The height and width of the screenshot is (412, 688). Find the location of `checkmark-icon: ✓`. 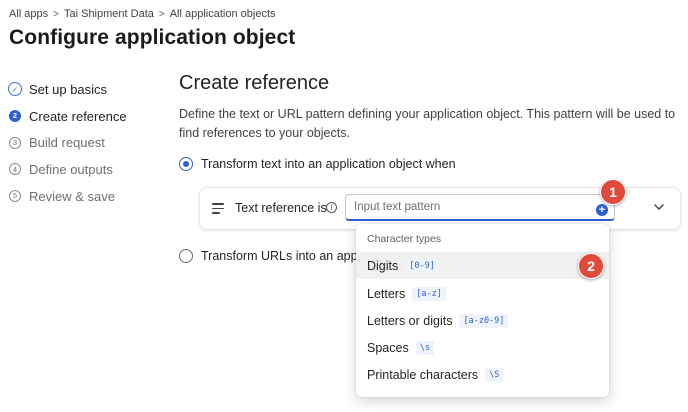

checkmark-icon: ✓ is located at coordinates (15, 89).